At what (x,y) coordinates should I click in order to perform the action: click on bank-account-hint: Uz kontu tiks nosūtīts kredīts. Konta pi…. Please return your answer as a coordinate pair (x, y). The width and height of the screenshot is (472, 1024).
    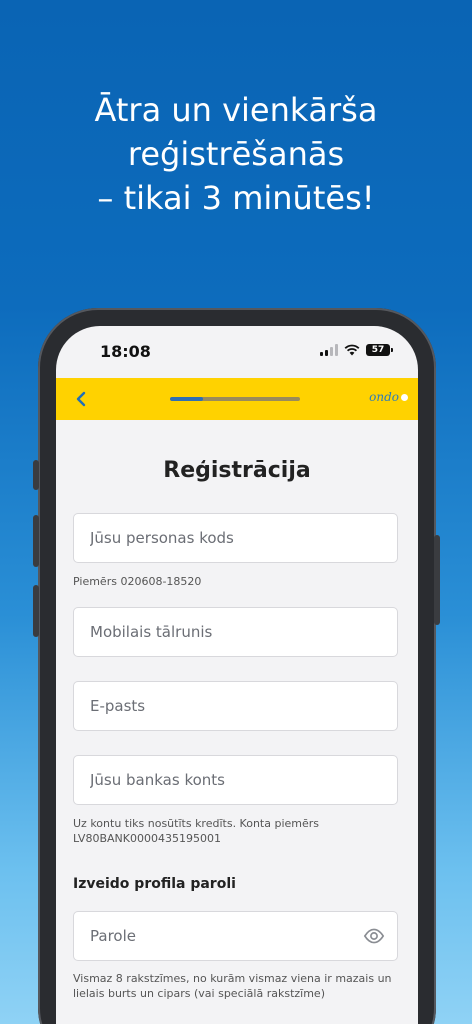
    Looking at the image, I should click on (238, 831).